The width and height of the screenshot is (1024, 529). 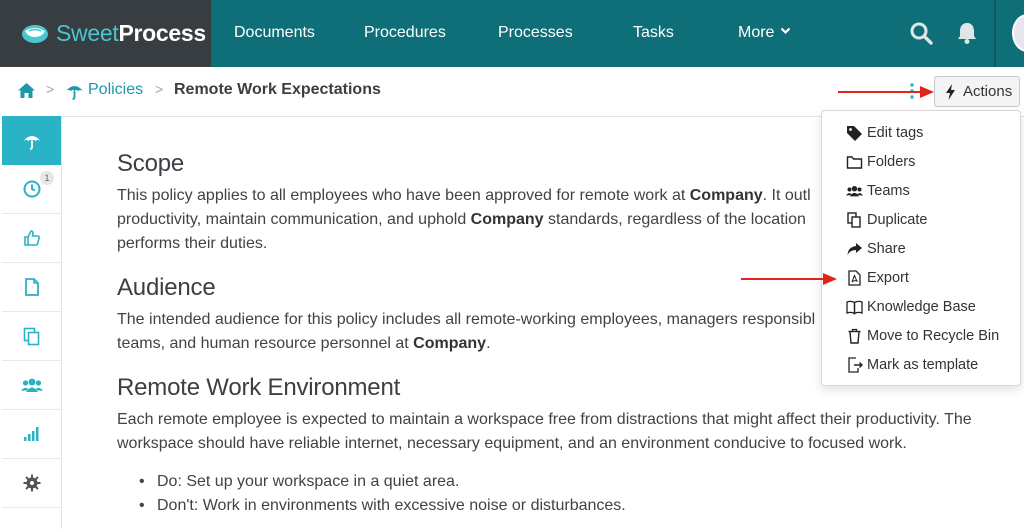 What do you see at coordinates (854, 336) in the screenshot?
I see `trash-icon` at bounding box center [854, 336].